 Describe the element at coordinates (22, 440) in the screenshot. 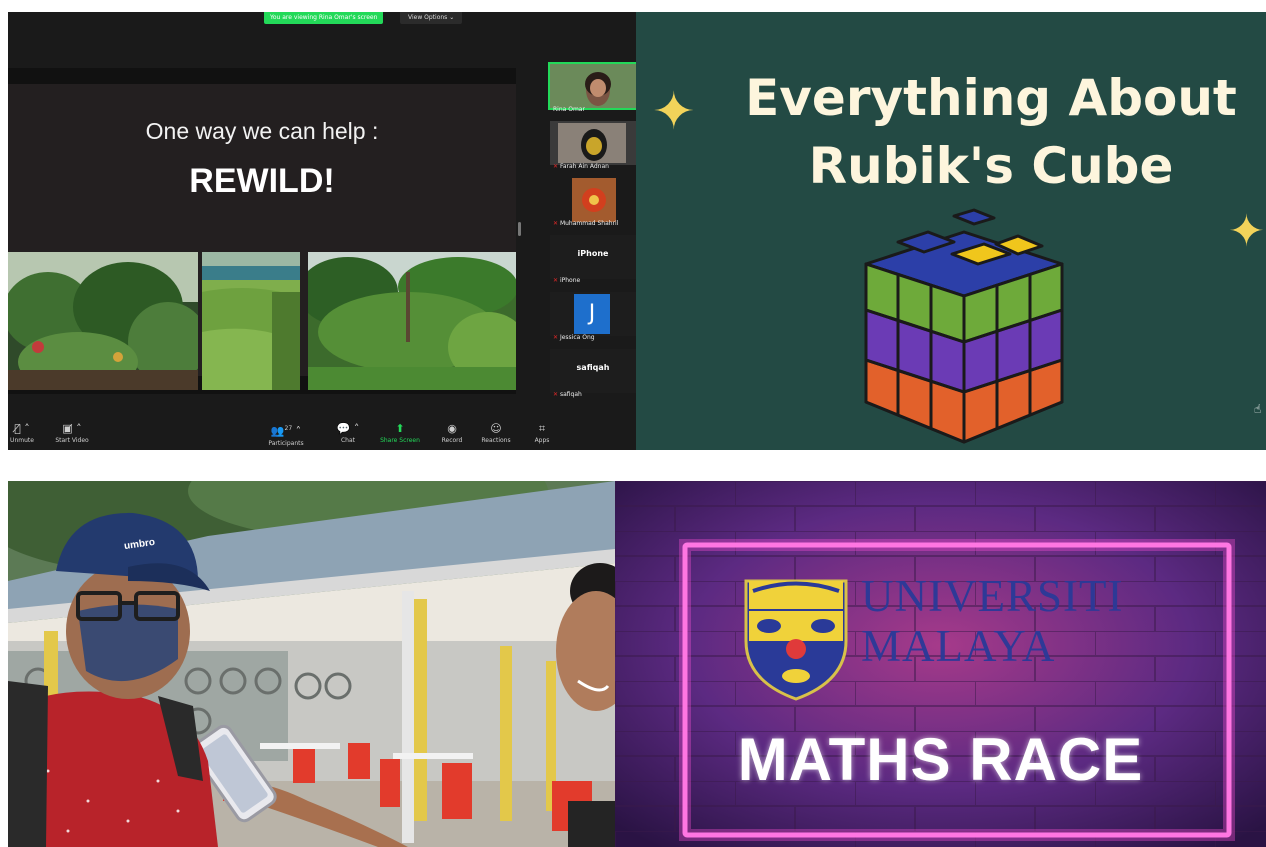

I see `unmute-label: Unmute` at that location.